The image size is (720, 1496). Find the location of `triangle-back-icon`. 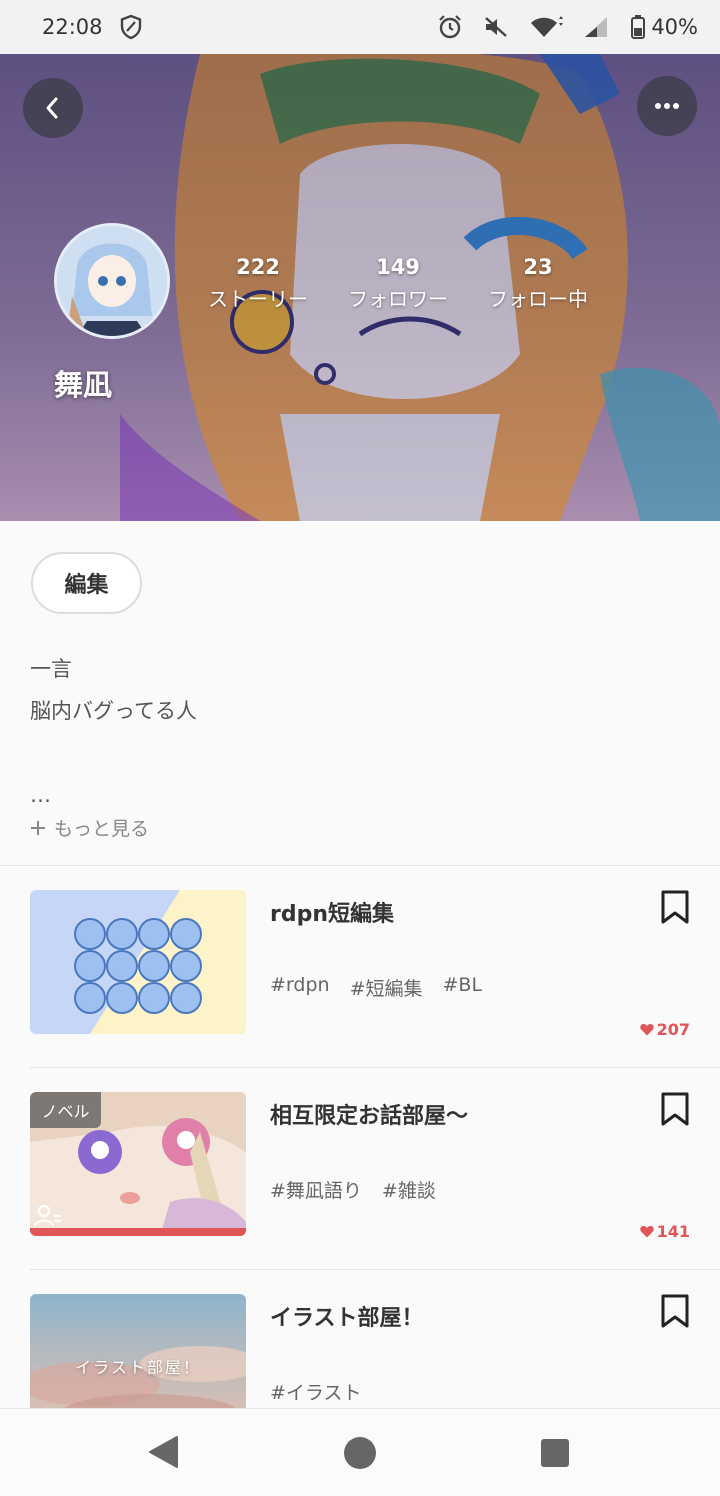

triangle-back-icon is located at coordinates (163, 1452).